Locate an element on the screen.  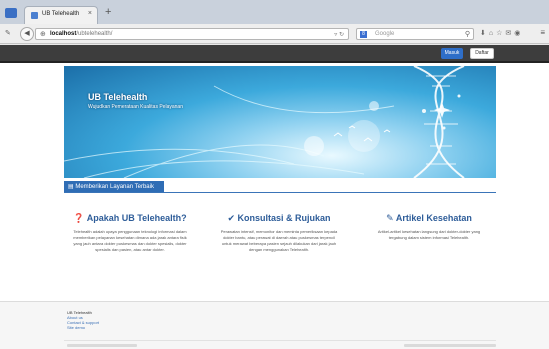
pencil-icon: ✎ is located at coordinates (390, 218).